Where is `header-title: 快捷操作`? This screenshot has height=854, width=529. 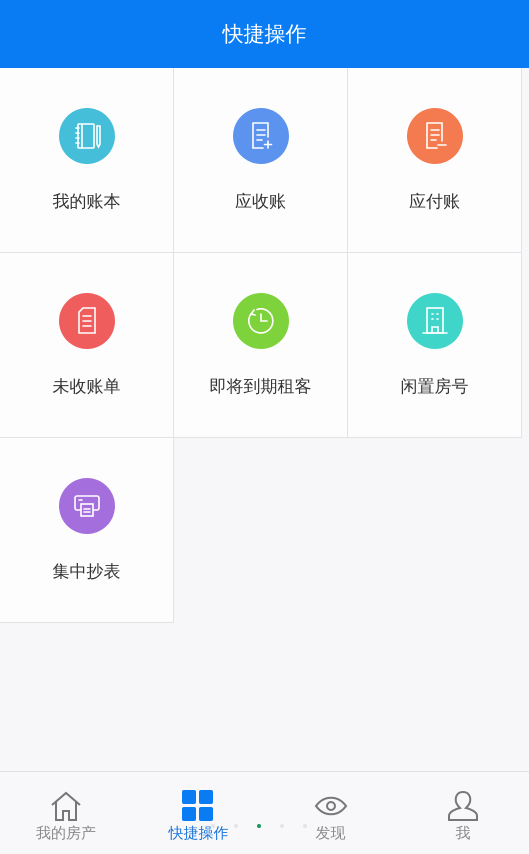 header-title: 快捷操作 is located at coordinates (264, 34).